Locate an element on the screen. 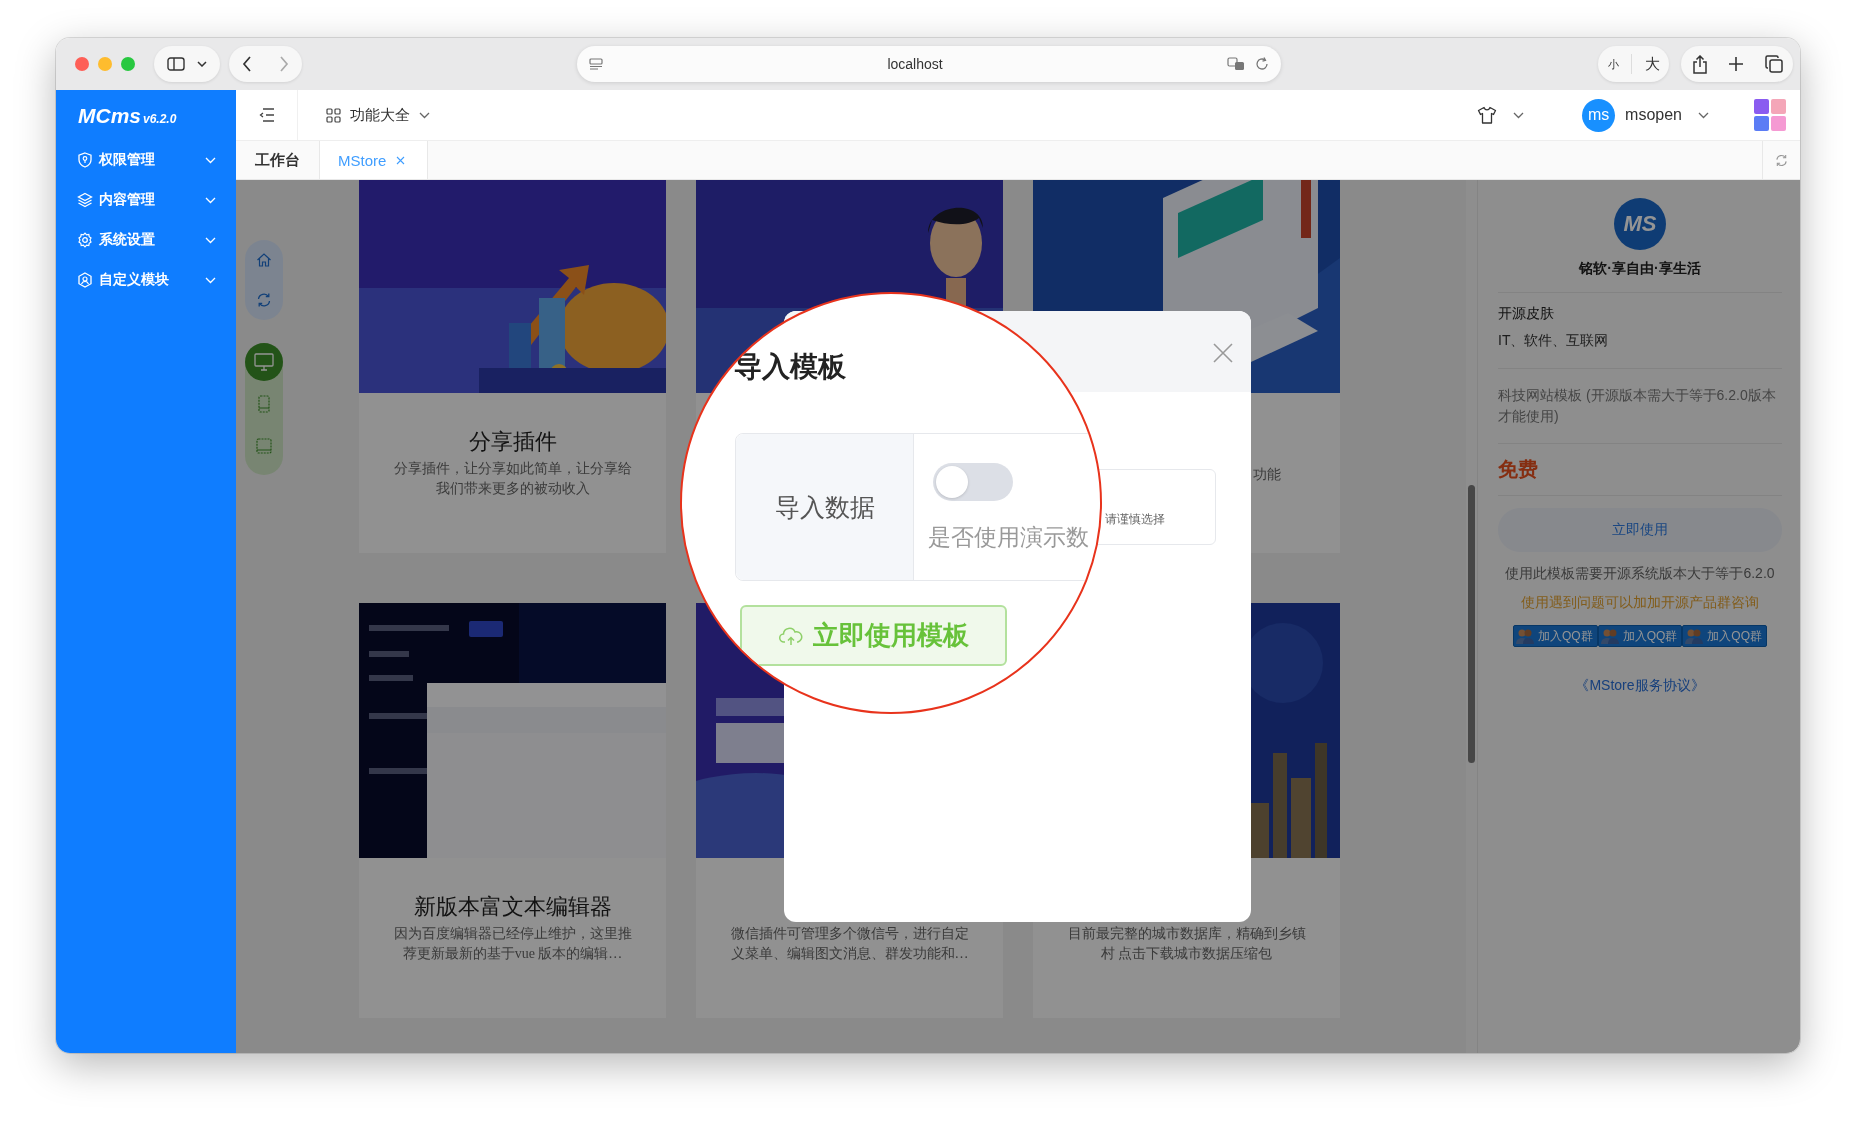 This screenshot has width=1856, height=1128. card-title: 新版本富文本编辑器 is located at coordinates (512, 907).